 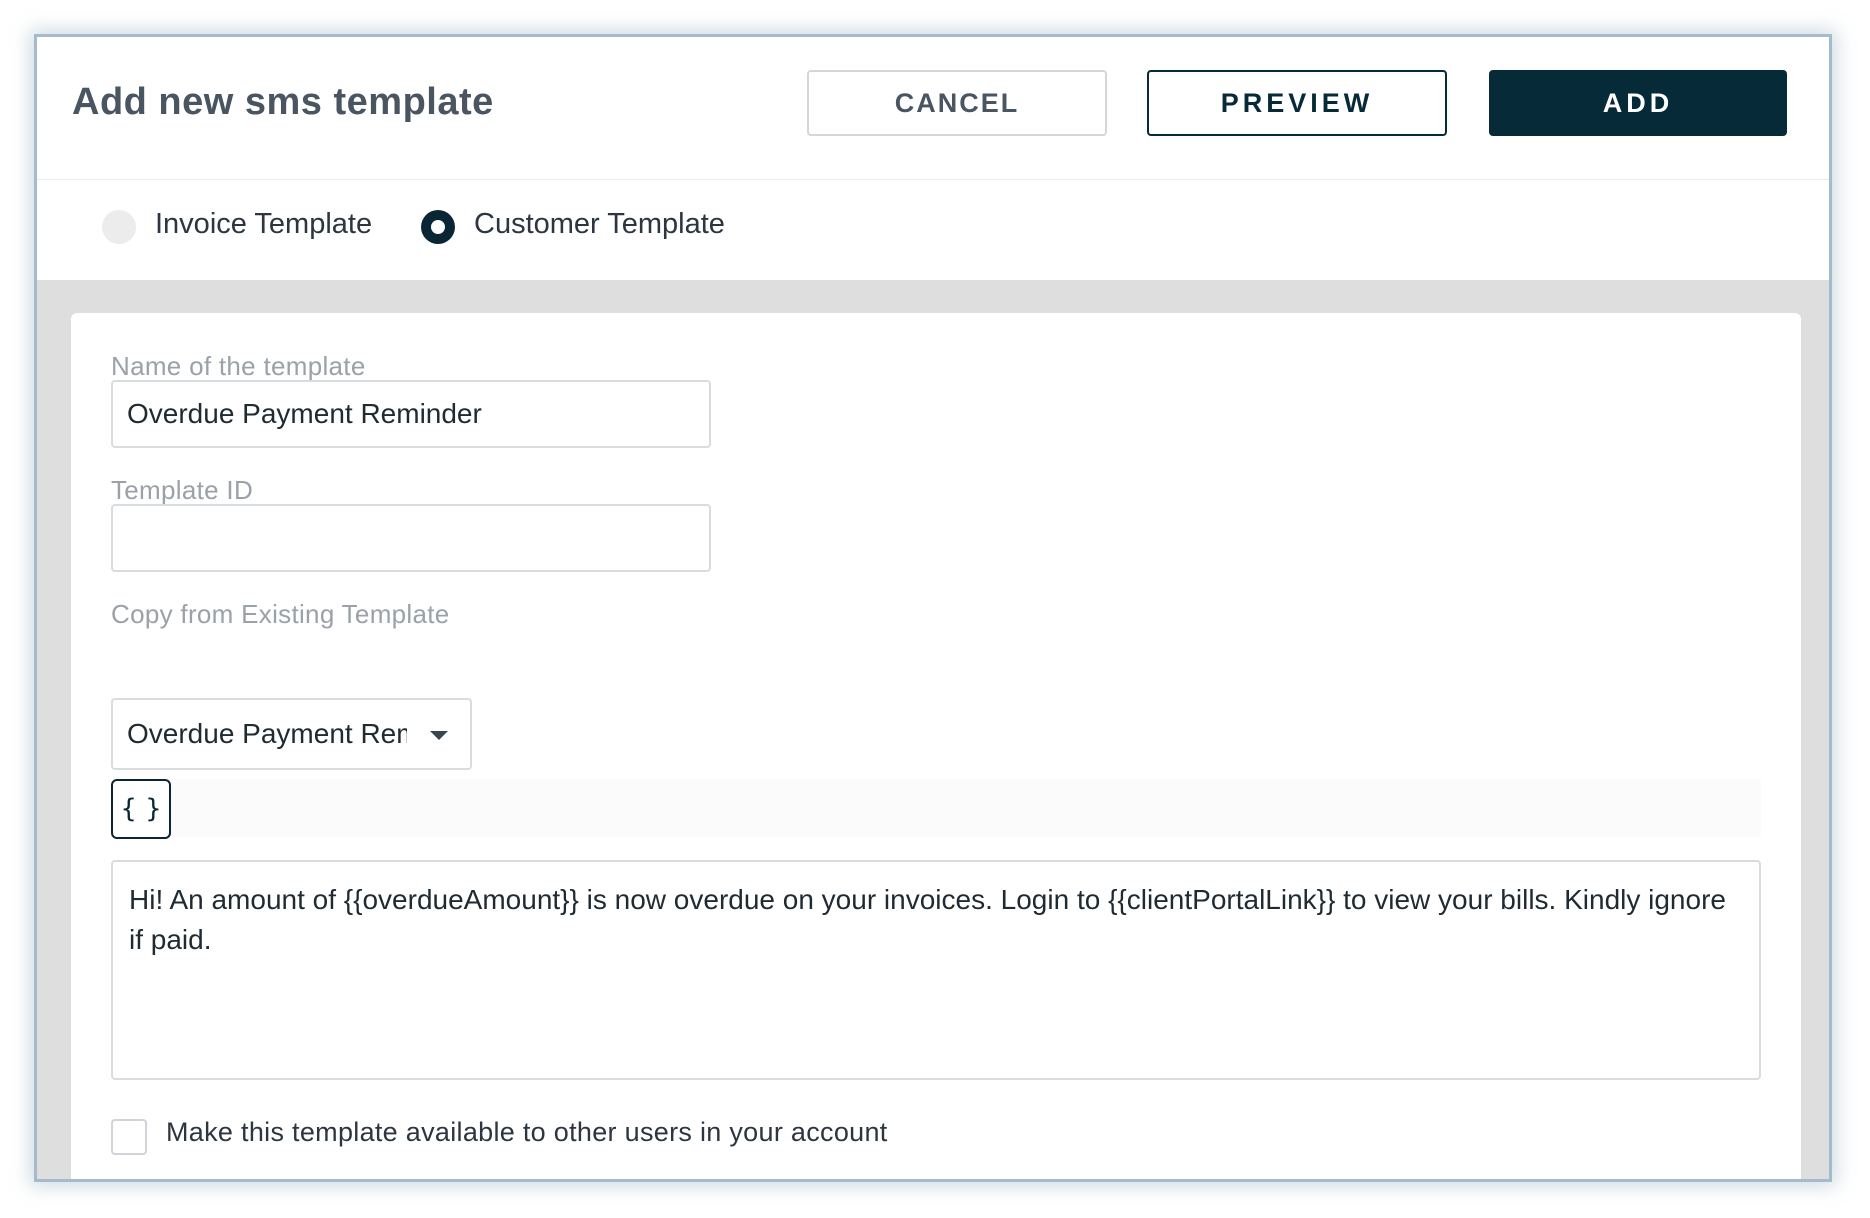 I want to click on customer-template-label: Customer Template, so click(x=599, y=224).